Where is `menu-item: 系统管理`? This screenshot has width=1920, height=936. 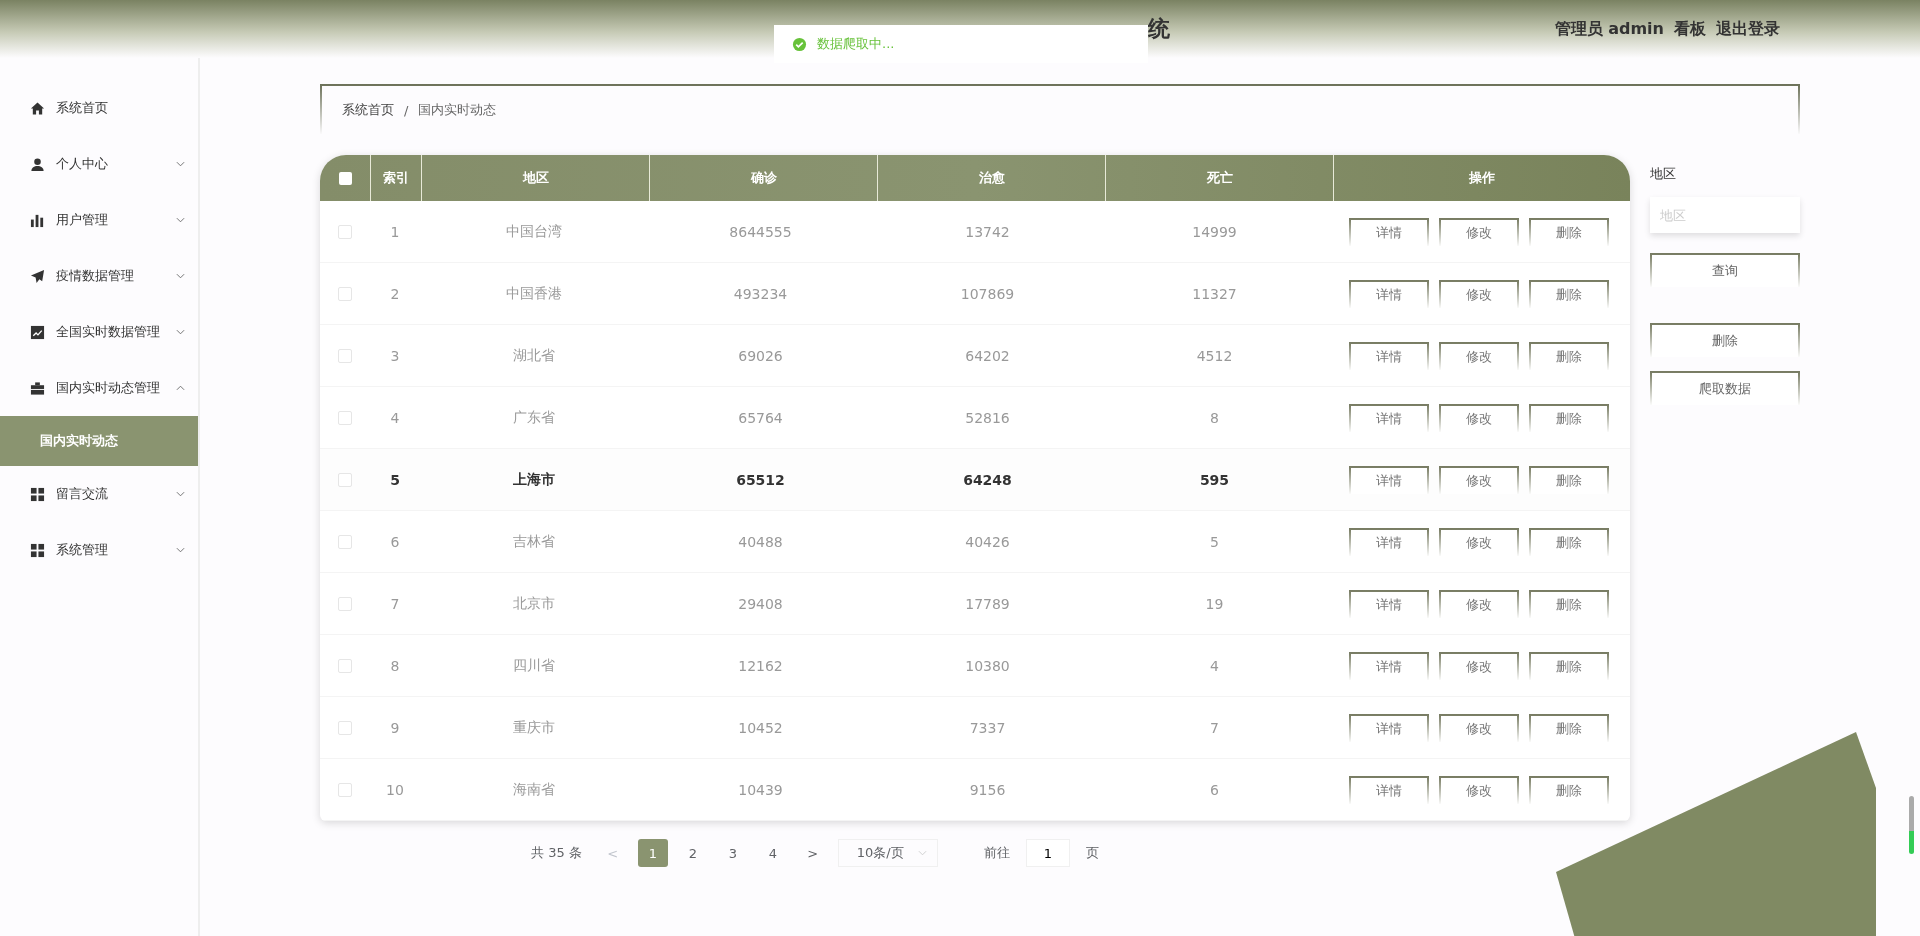 menu-item: 系统管理 is located at coordinates (99, 550).